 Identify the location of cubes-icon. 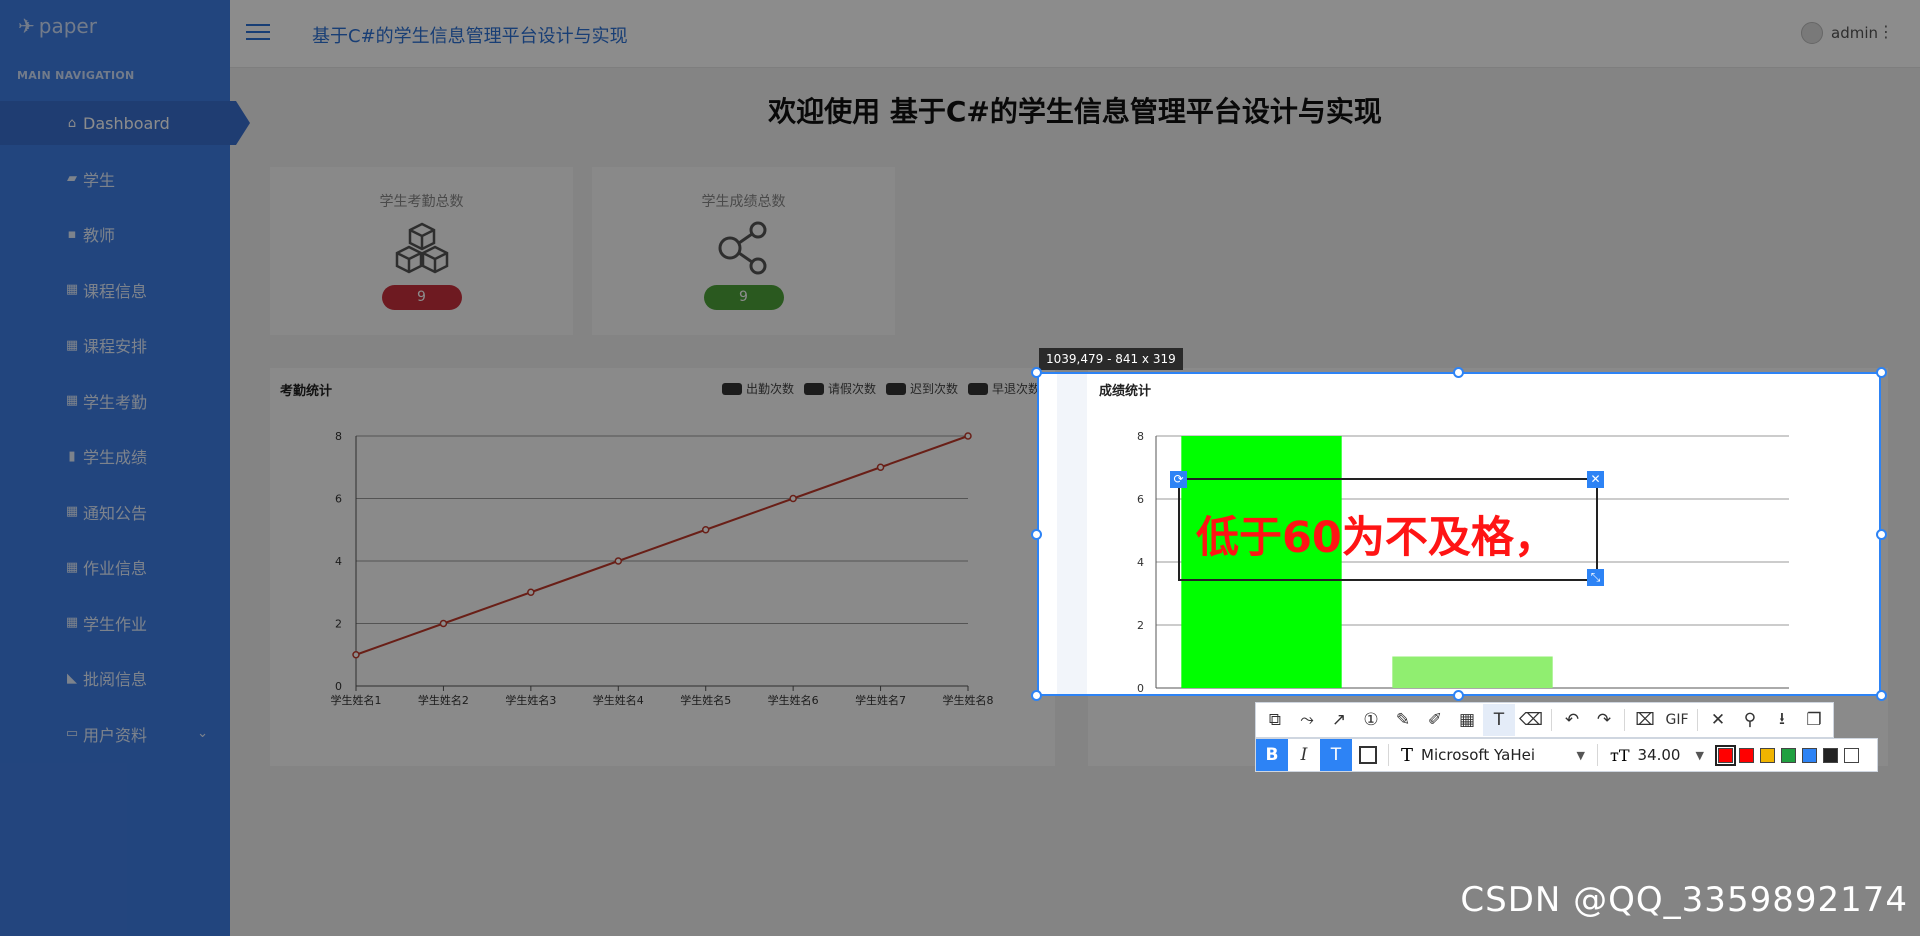
(421, 249).